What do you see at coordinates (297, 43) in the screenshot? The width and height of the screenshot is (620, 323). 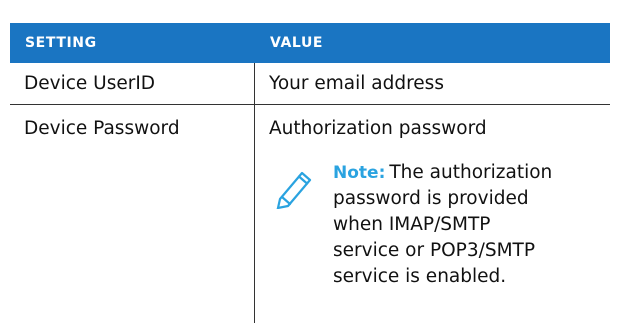 I see `header-value: VALUE` at bounding box center [297, 43].